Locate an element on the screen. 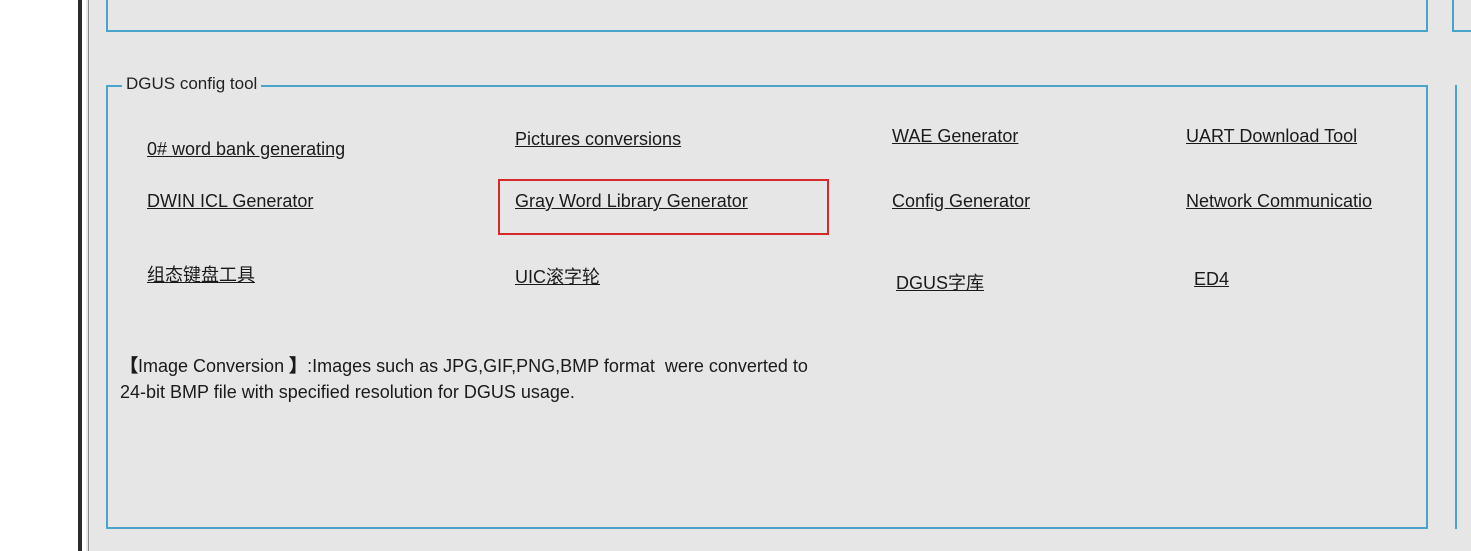  dwin-icl-generator-link: DWIN ICL Generator is located at coordinates (230, 201).